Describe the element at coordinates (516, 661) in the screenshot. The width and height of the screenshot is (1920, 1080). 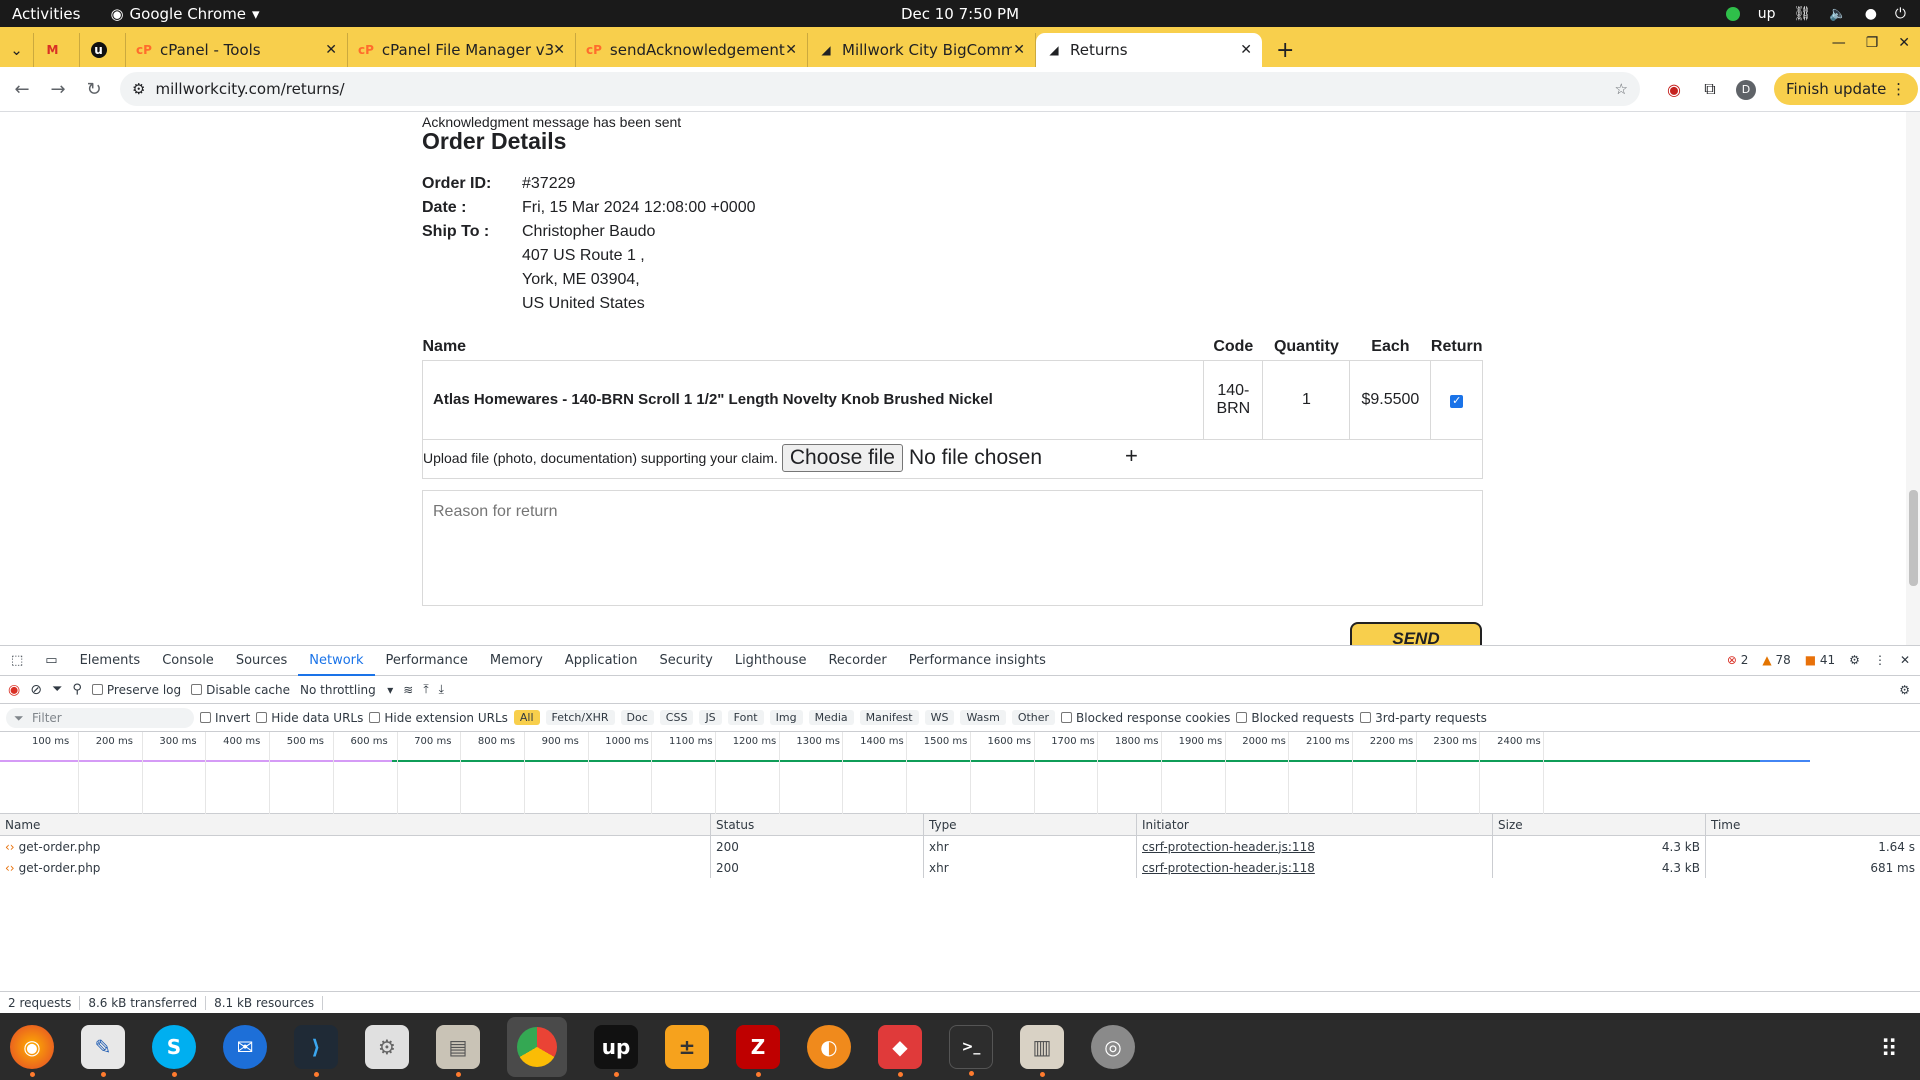
I see `tab-memory: Memory` at that location.